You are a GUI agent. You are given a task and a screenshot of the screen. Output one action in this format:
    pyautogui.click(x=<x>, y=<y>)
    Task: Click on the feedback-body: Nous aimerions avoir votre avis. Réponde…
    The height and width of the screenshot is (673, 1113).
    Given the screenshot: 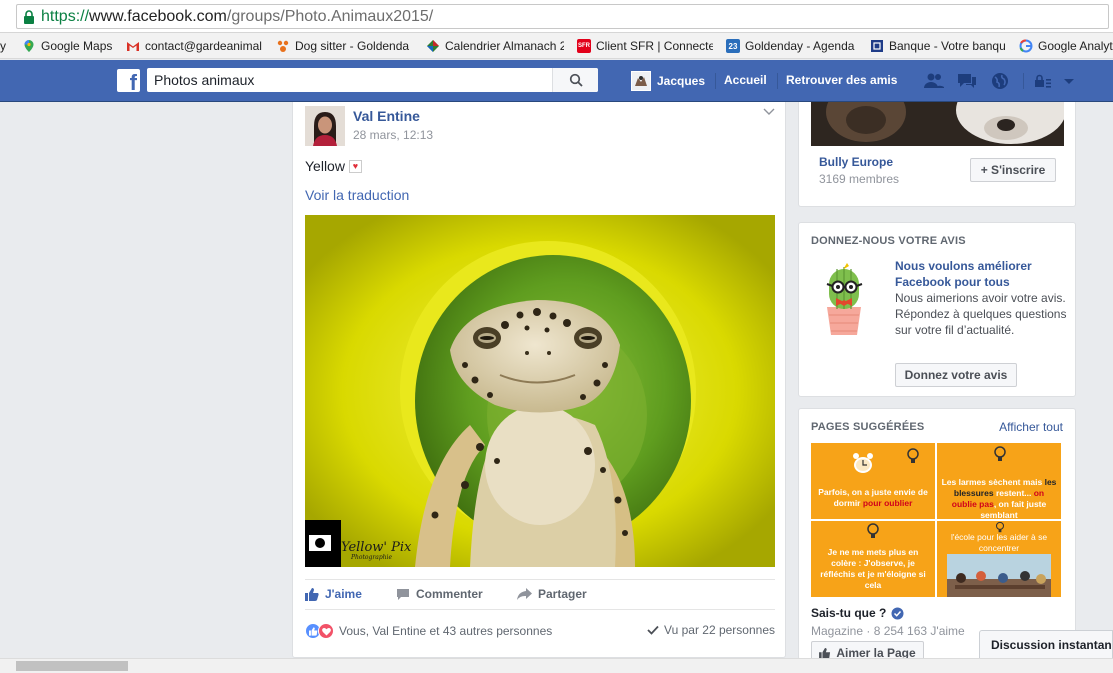 What is the action you would take?
    pyautogui.click(x=981, y=314)
    